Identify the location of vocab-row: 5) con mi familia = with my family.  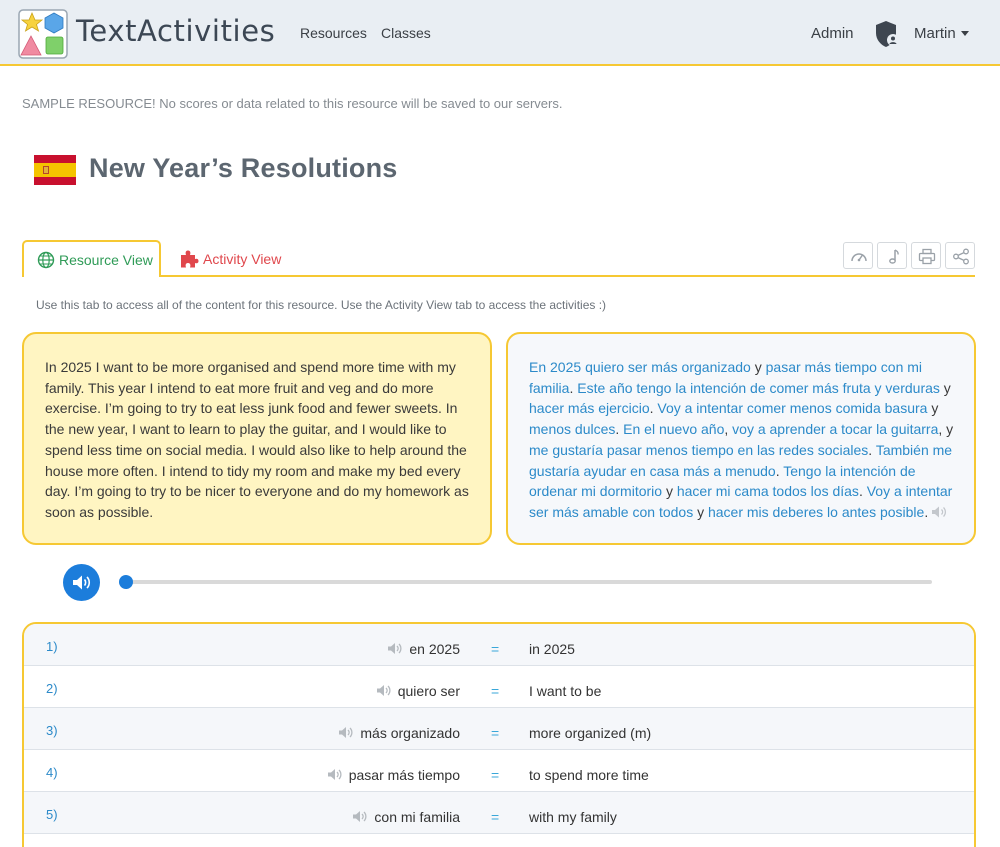
(499, 813).